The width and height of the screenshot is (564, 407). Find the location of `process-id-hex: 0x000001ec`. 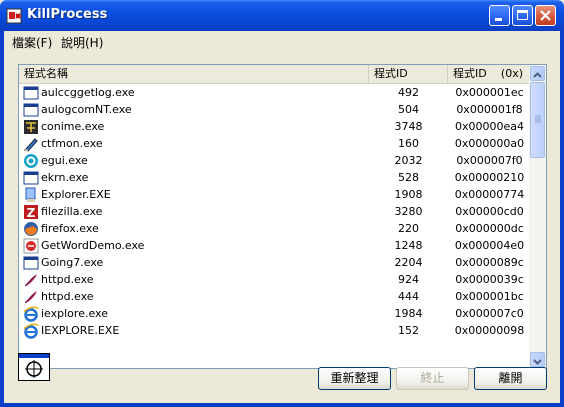

process-id-hex: 0x000001ec is located at coordinates (489, 92).